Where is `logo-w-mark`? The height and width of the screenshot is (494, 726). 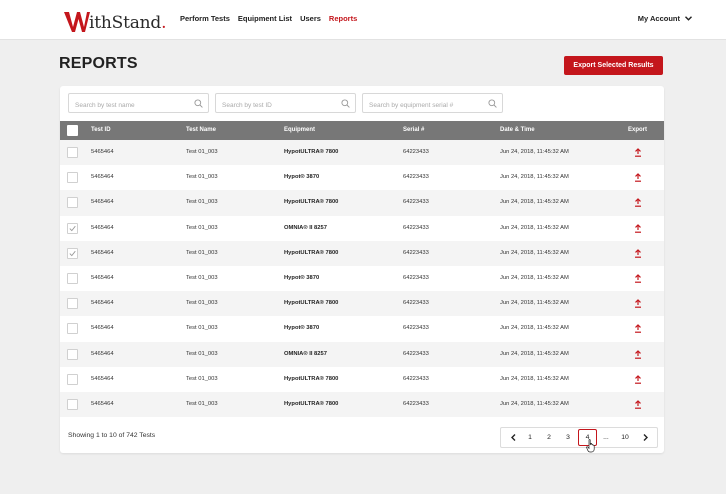
logo-w-mark is located at coordinates (77, 22).